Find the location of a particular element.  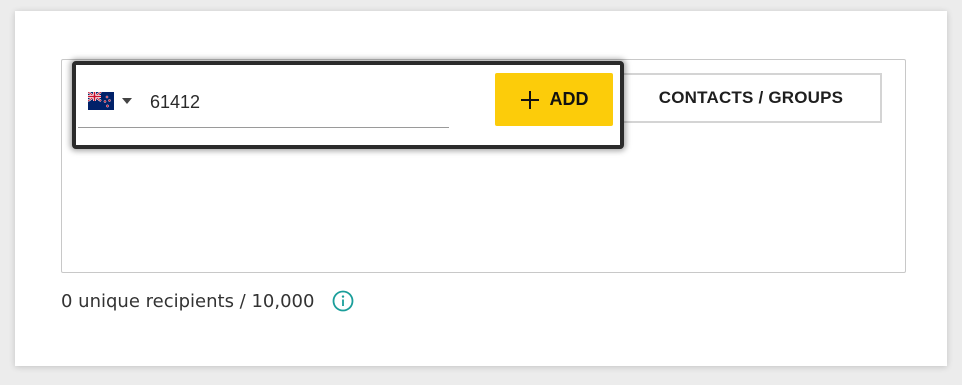

country-code-select is located at coordinates (110, 101).